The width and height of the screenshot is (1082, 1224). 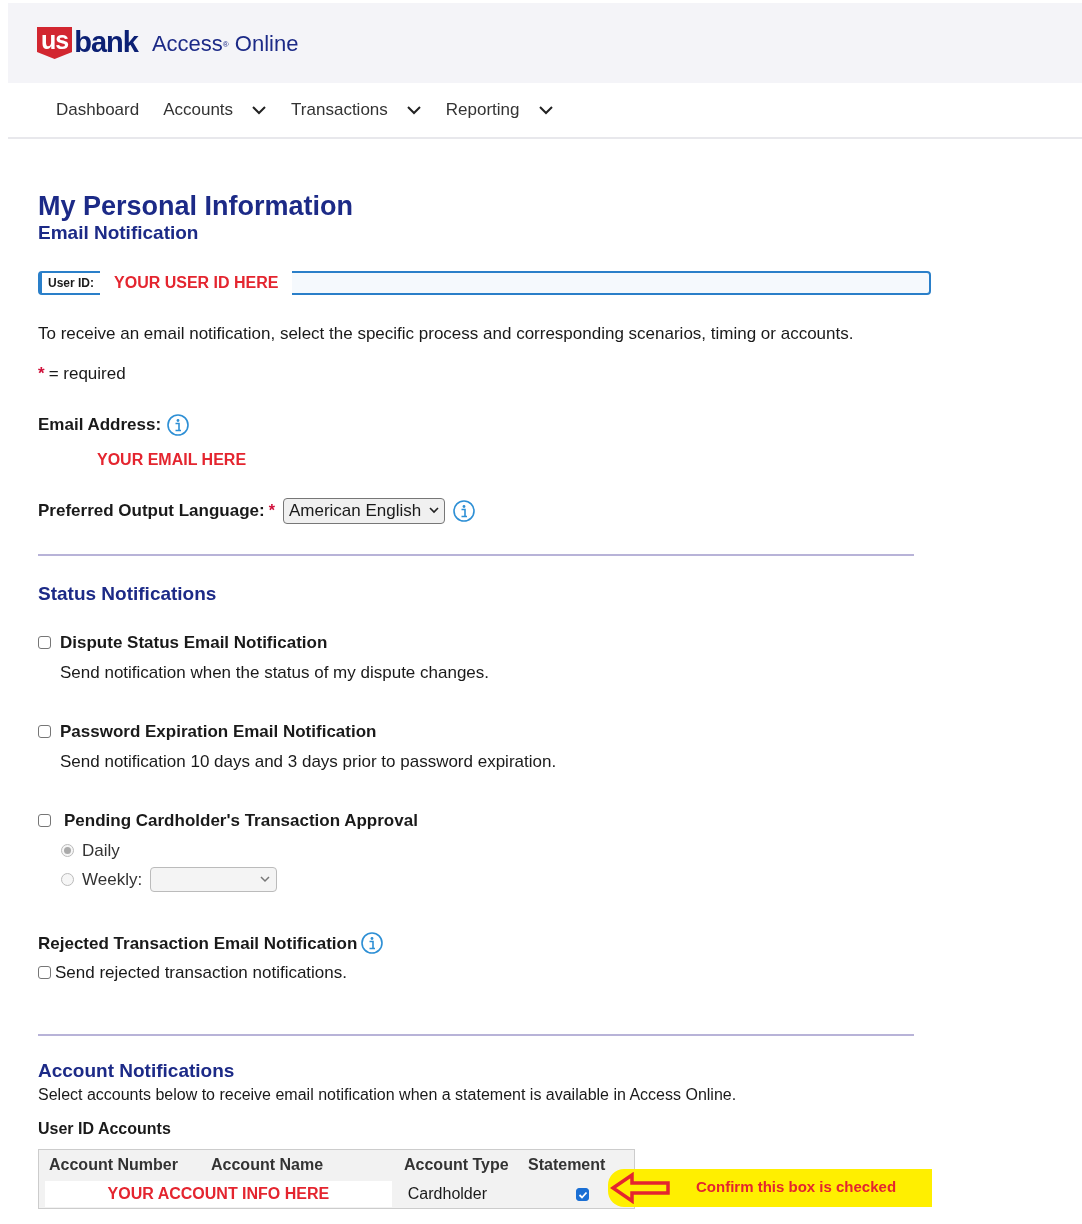 What do you see at coordinates (87, 373) in the screenshot?
I see `required-note: = required` at bounding box center [87, 373].